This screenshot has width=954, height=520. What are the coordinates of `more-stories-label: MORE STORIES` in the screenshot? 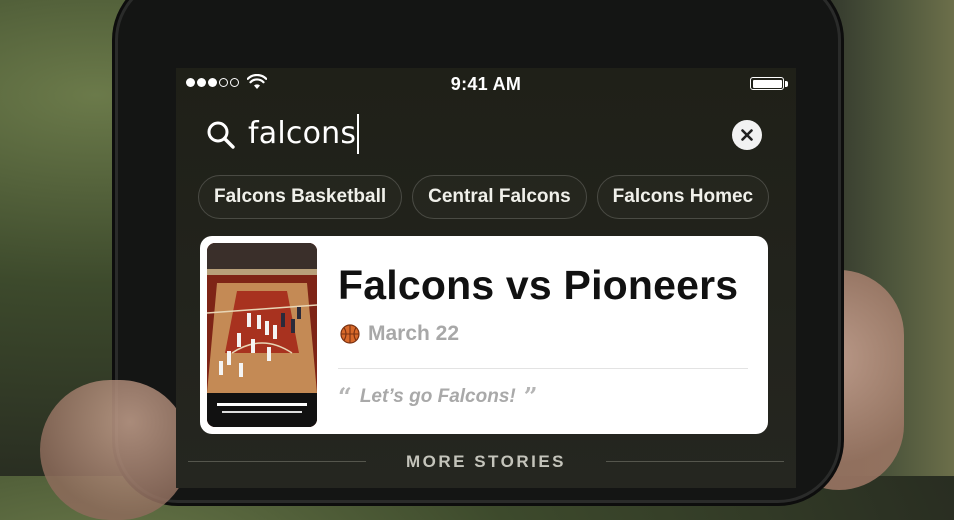 It's located at (486, 461).